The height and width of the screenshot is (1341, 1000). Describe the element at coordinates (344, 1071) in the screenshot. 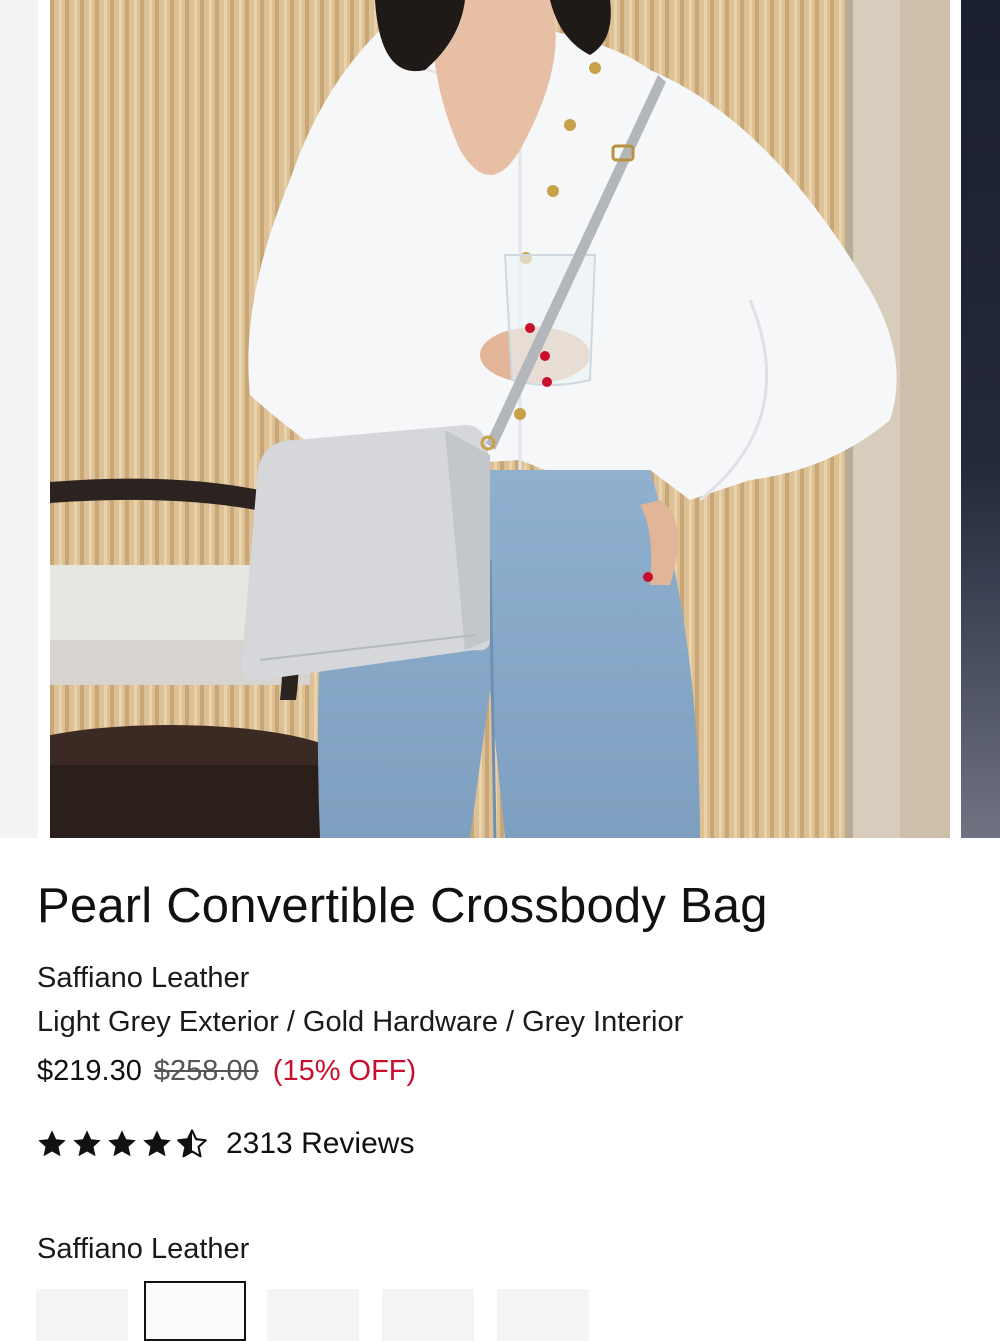

I see `discount-label: (15% OFF)` at that location.